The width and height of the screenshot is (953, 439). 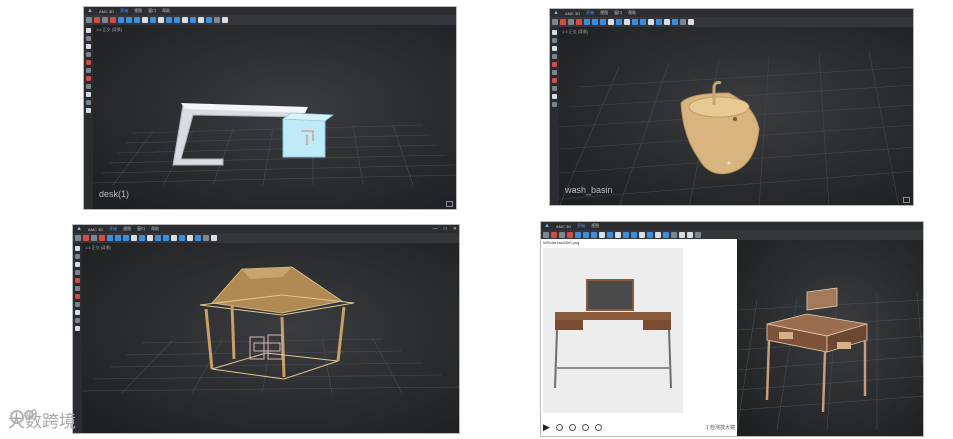 What do you see at coordinates (559, 427) in the screenshot?
I see `zoom-out-icon` at bounding box center [559, 427].